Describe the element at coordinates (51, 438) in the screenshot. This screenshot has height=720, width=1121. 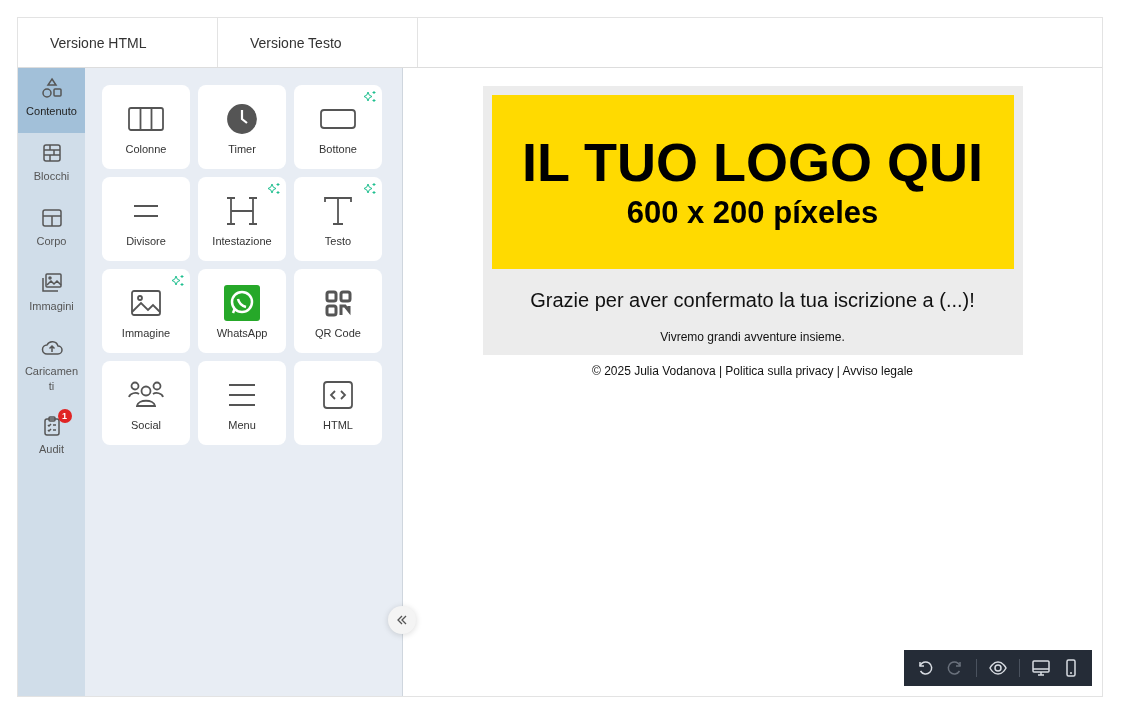
I see `sidebar-item: 1 Audit` at that location.